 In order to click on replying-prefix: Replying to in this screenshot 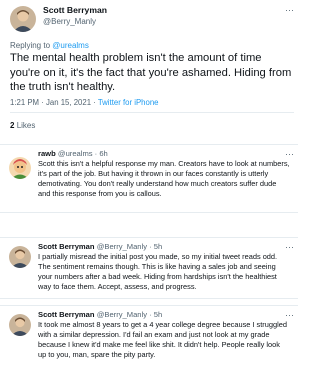, I will do `click(30, 45)`.